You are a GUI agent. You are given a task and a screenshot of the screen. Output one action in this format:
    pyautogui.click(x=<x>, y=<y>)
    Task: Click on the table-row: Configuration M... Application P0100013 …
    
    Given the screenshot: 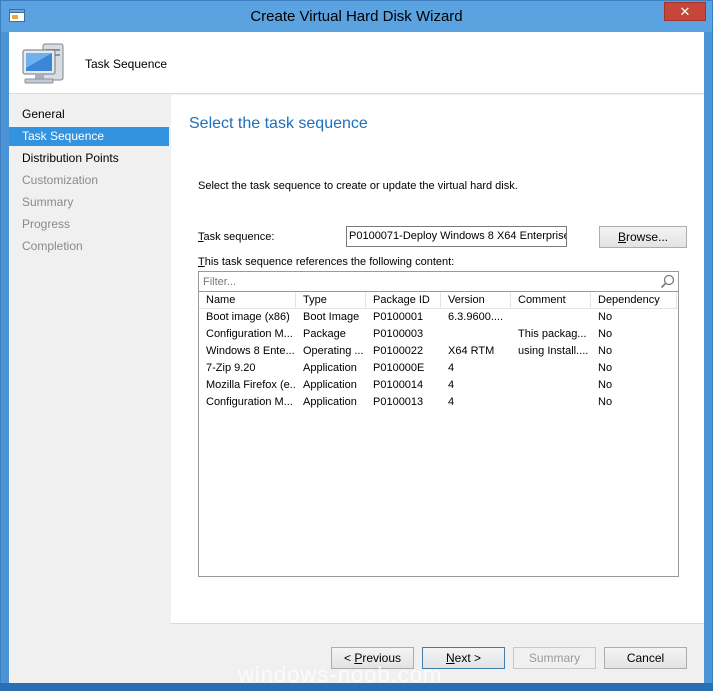 What is the action you would take?
    pyautogui.click(x=438, y=402)
    